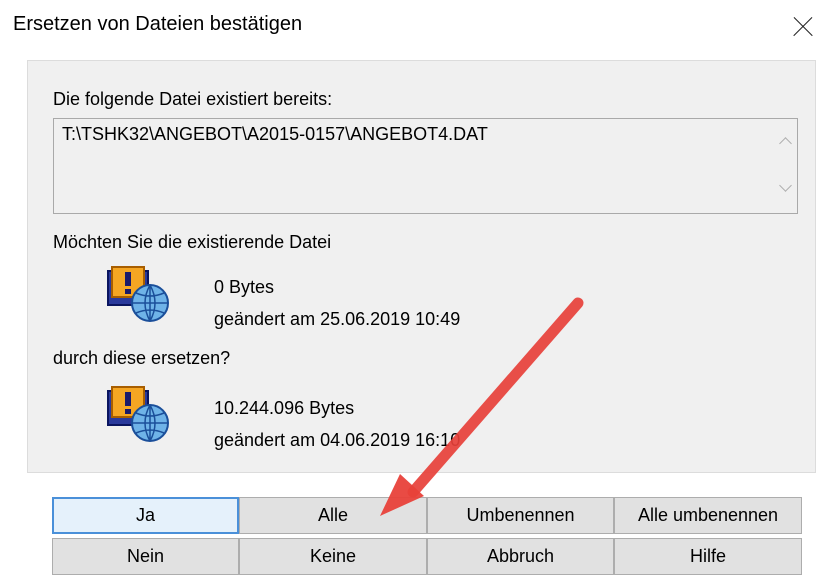 The height and width of the screenshot is (585, 826). I want to click on rename-button: Umbenennen, so click(520, 515).